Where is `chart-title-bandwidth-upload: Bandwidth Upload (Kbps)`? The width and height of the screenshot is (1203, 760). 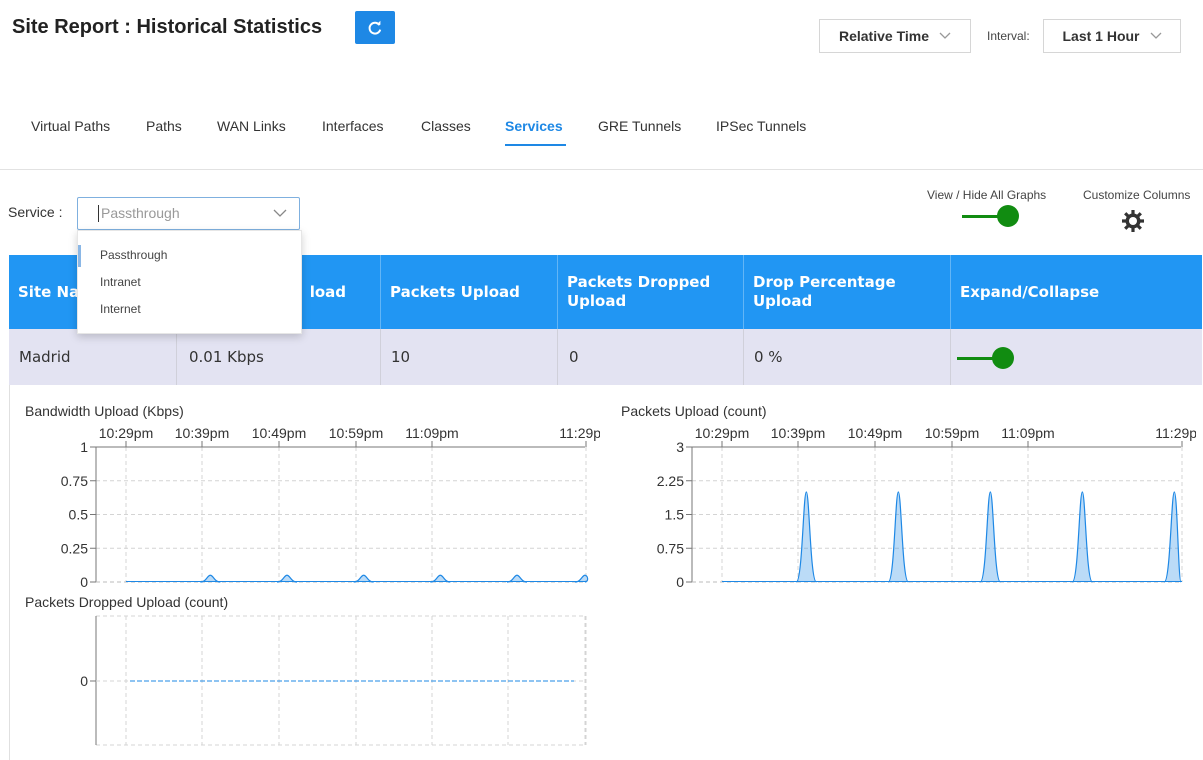
chart-title-bandwidth-upload: Bandwidth Upload (Kbps) is located at coordinates (104, 411).